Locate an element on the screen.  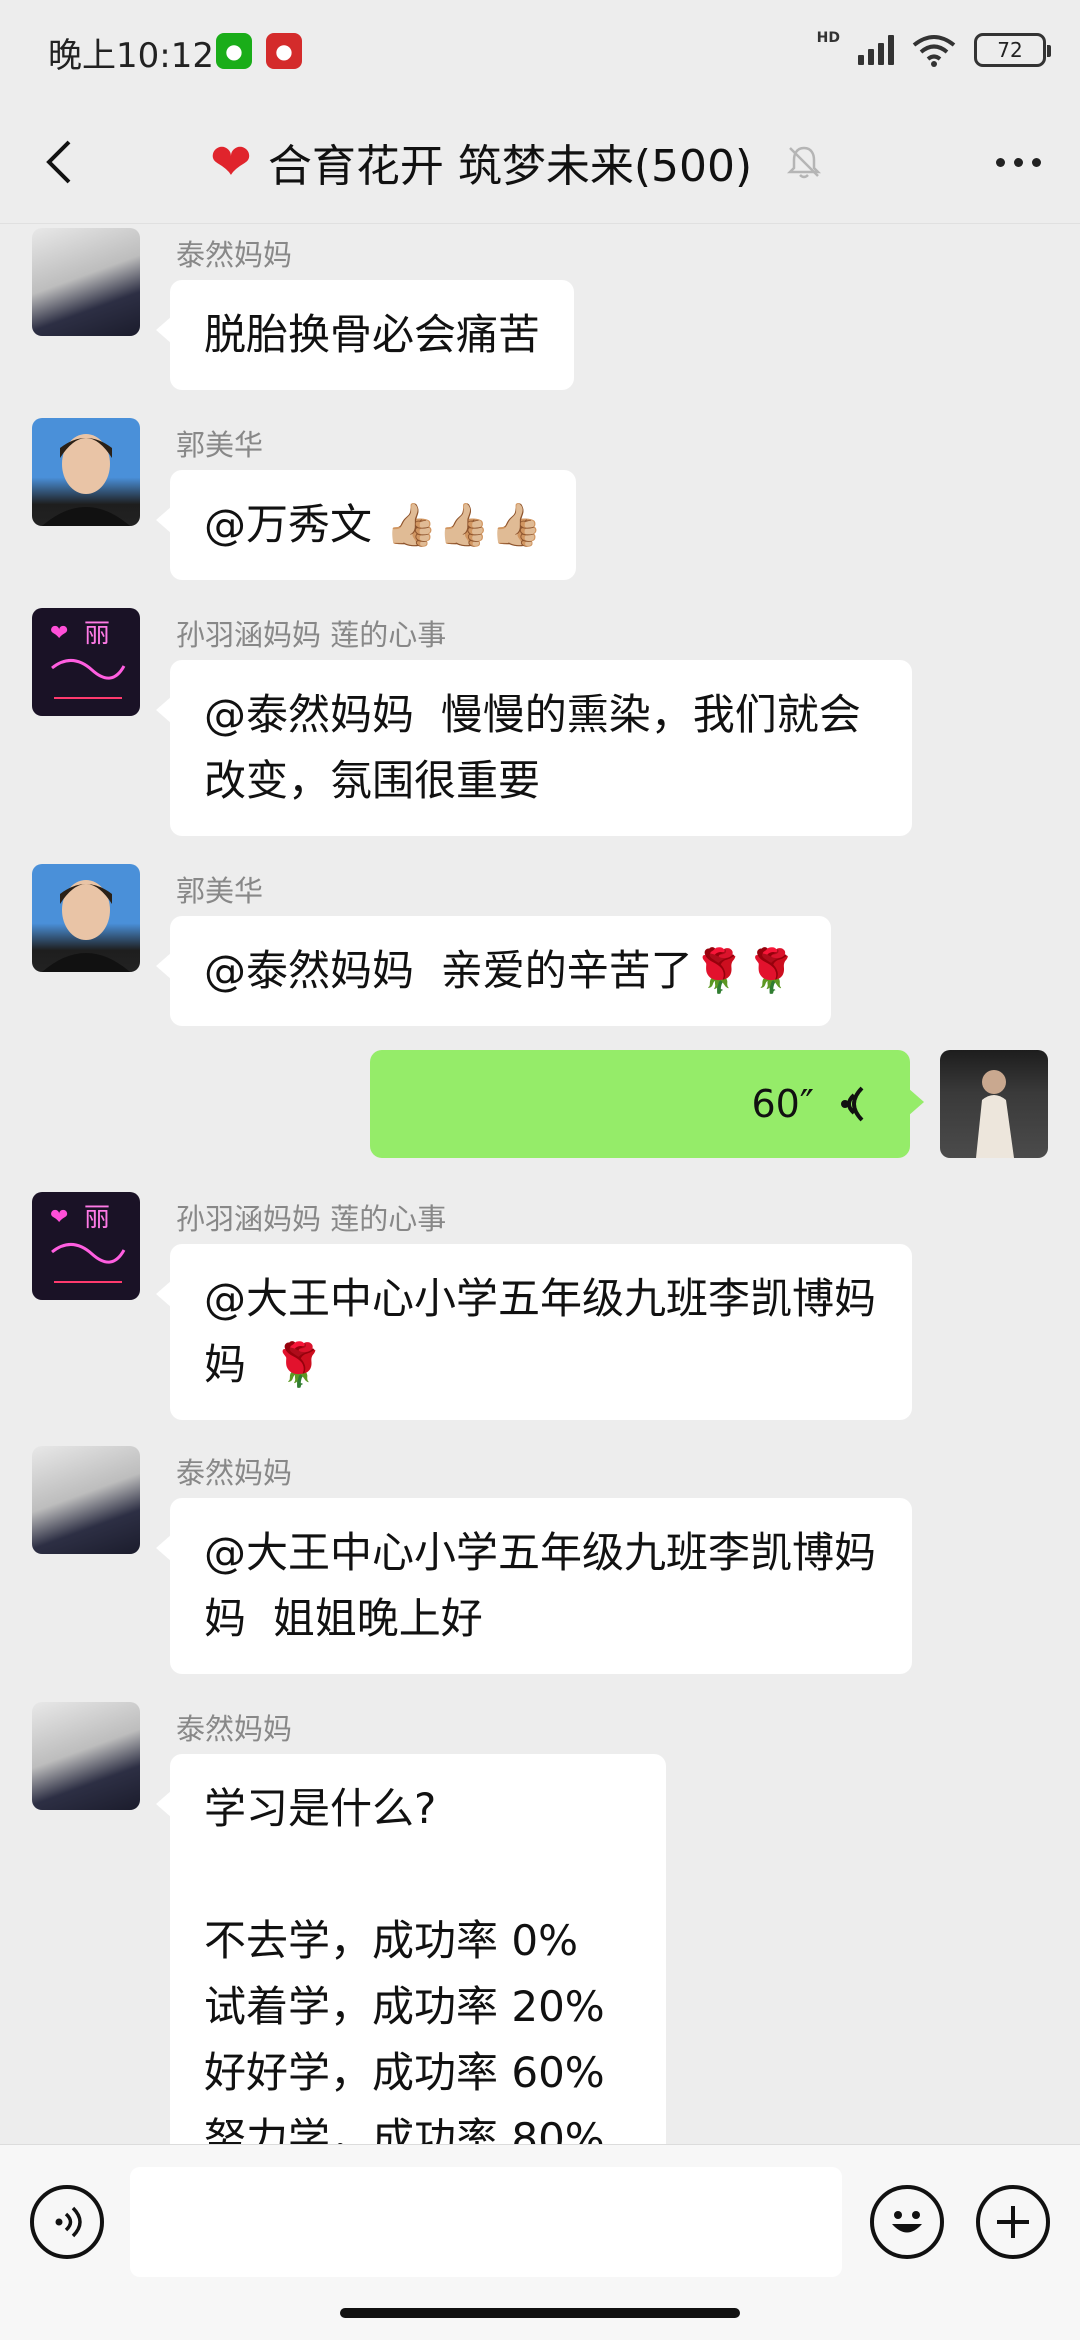
voice-mode-icon is located at coordinates (68, 2222).